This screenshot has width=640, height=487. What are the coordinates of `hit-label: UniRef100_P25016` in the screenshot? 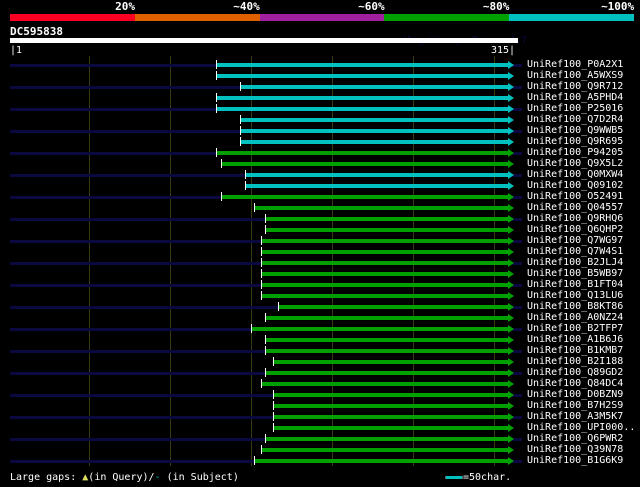 It's located at (575, 108).